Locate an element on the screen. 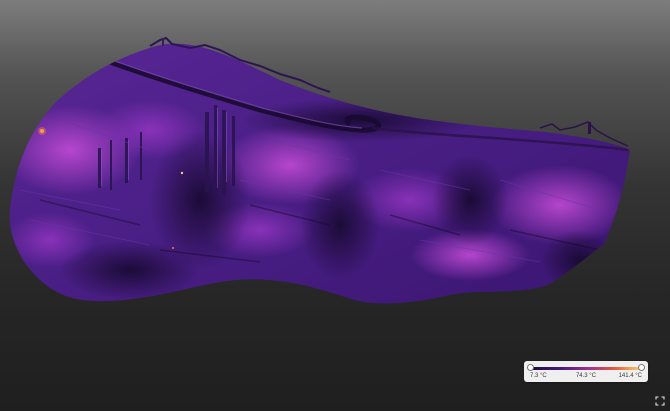 The height and width of the screenshot is (411, 670). range-min-handle is located at coordinates (530, 367).